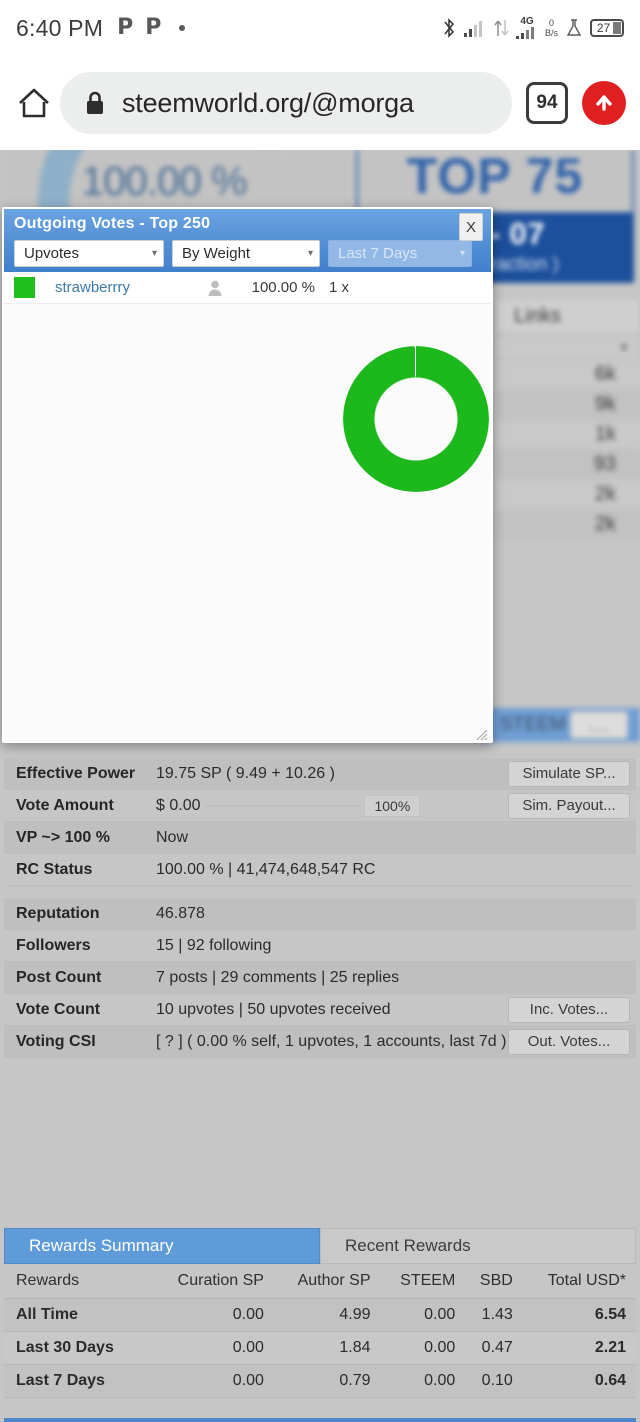  I want to click on vote-slider-track, so click(282, 805).